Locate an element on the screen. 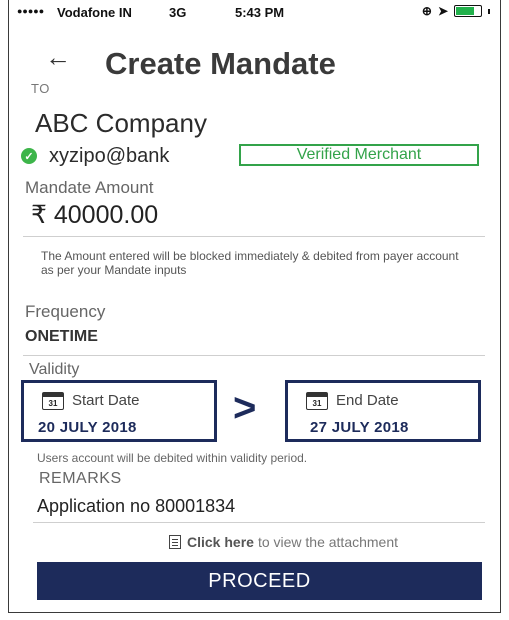  mandate-amount-value: ₹ 40000.00 is located at coordinates (94, 215).